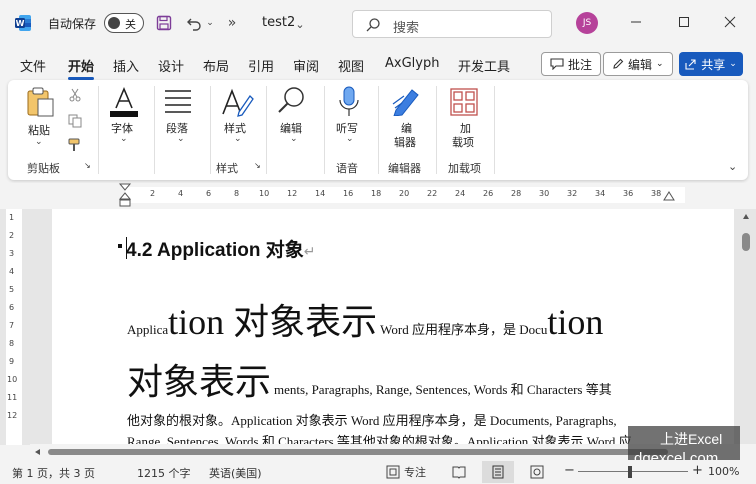 This screenshot has width=756, height=484. Describe the element at coordinates (628, 193) in the screenshot. I see `ruler-number: 36` at that location.